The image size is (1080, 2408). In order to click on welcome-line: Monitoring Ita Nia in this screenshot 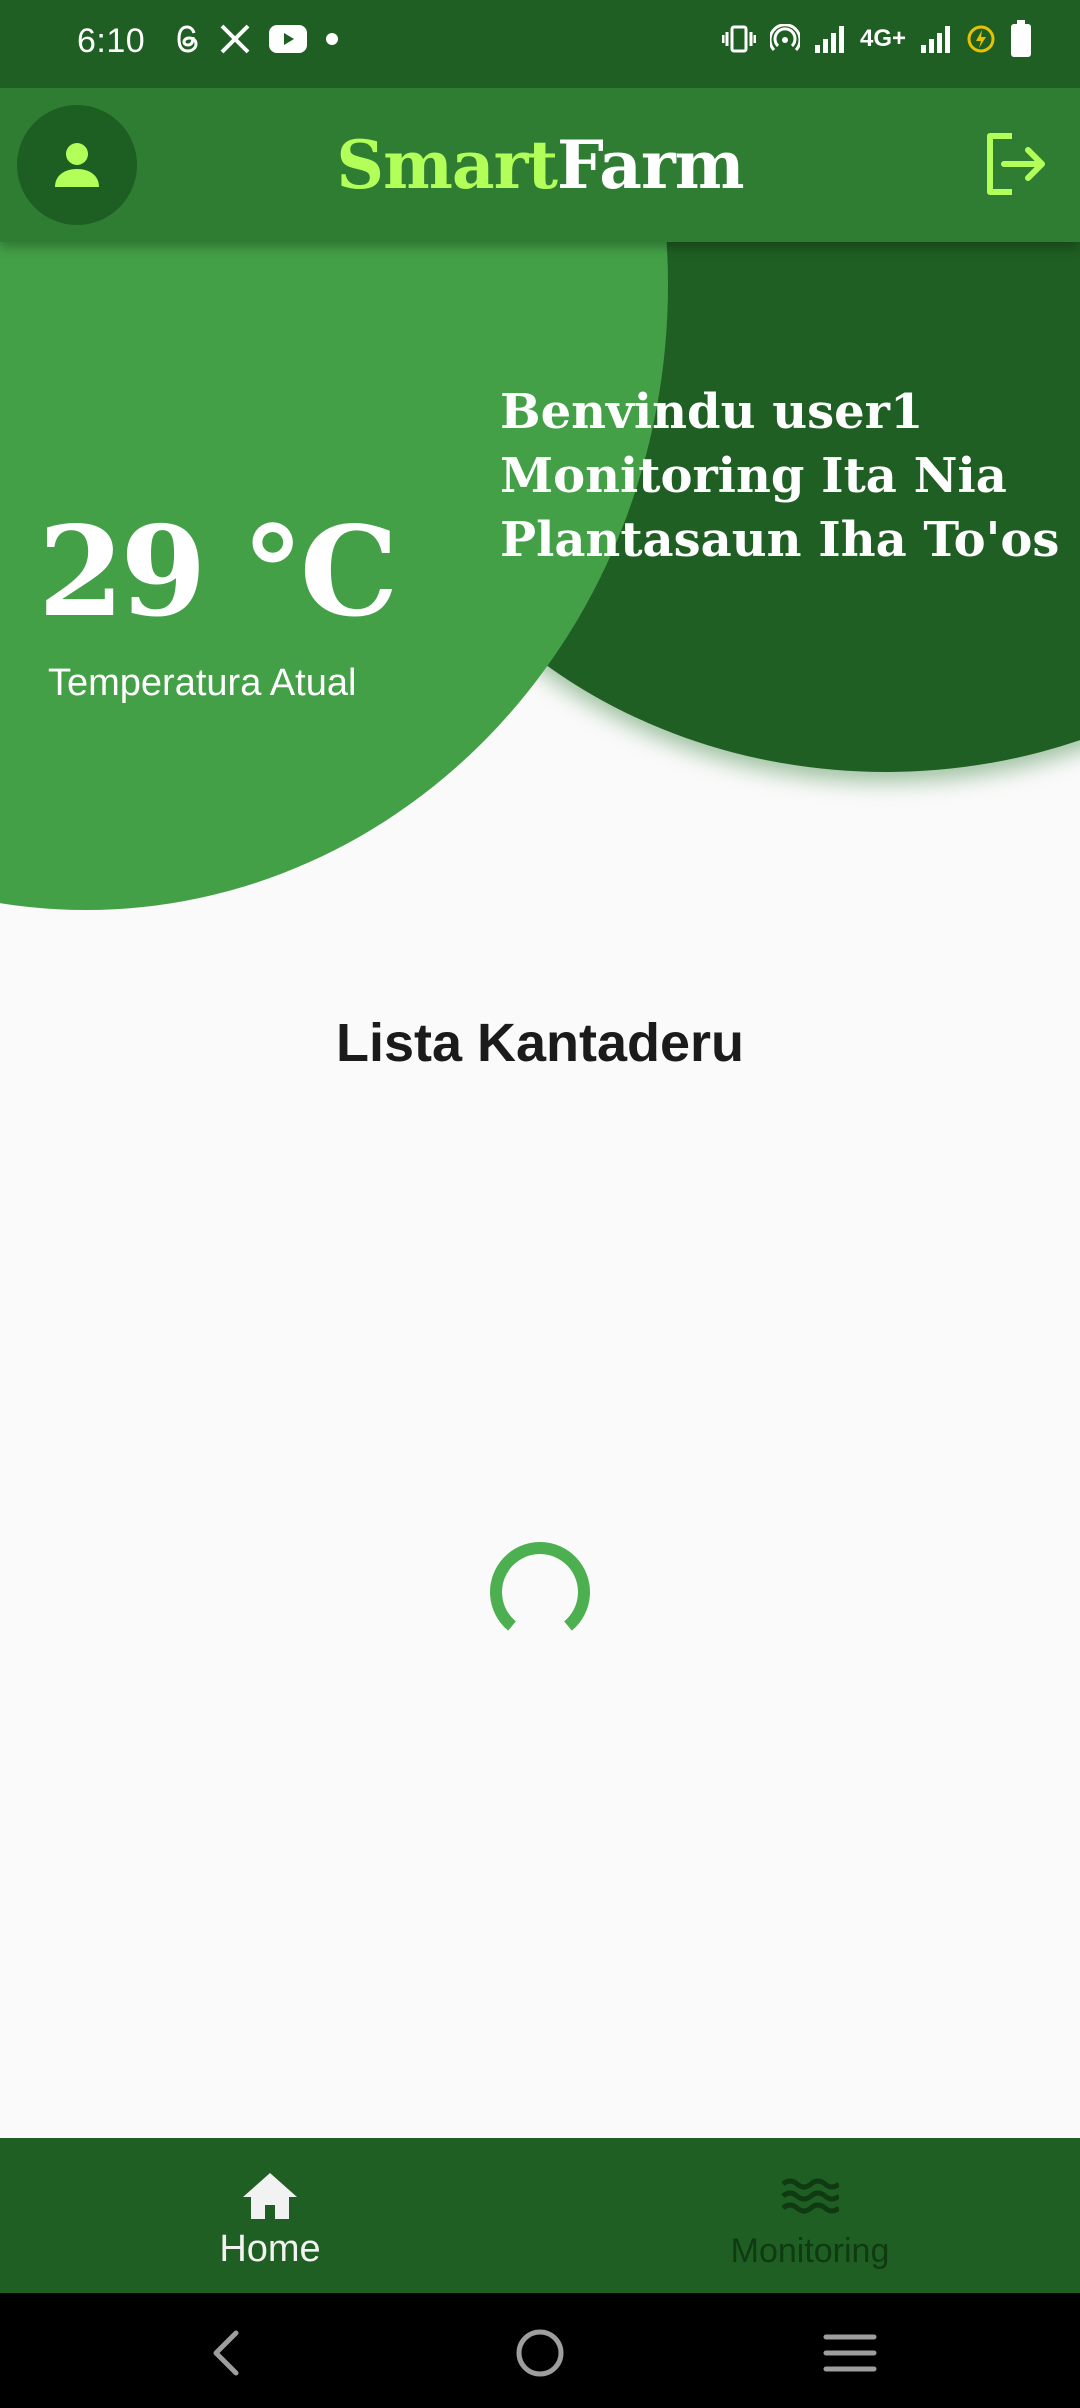, I will do `click(753, 476)`.